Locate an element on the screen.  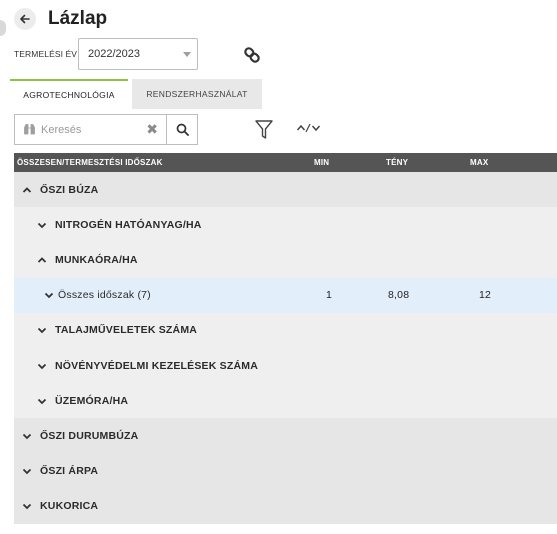
row-label: NÖVÉNYVÉDELMI KEZELÉSEK SZÁMA is located at coordinates (156, 365).